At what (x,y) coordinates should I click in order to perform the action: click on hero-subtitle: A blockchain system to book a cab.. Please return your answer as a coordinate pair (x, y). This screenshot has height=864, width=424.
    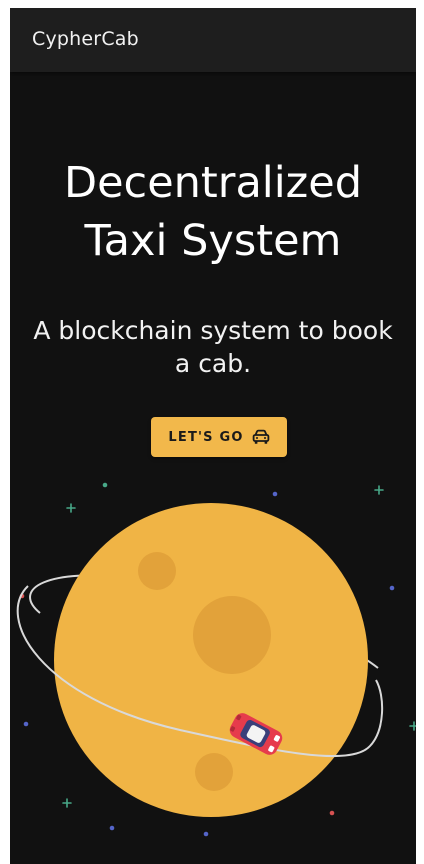
    Looking at the image, I should click on (213, 347).